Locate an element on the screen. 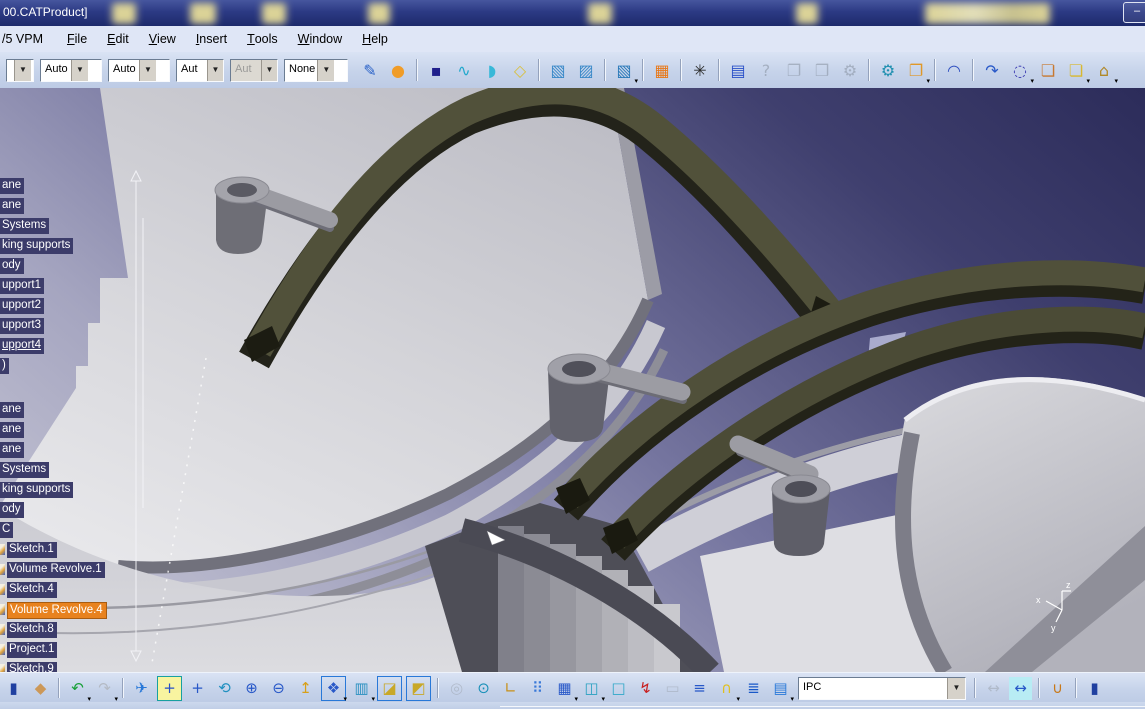 This screenshot has width=1145, height=709. paintbrush-icon: ✎ is located at coordinates (370, 70).